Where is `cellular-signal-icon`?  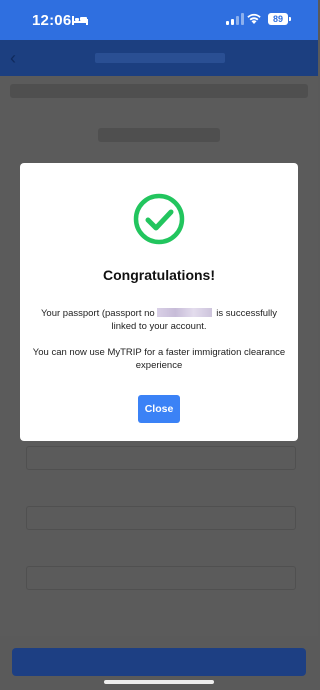 cellular-signal-icon is located at coordinates (235, 19).